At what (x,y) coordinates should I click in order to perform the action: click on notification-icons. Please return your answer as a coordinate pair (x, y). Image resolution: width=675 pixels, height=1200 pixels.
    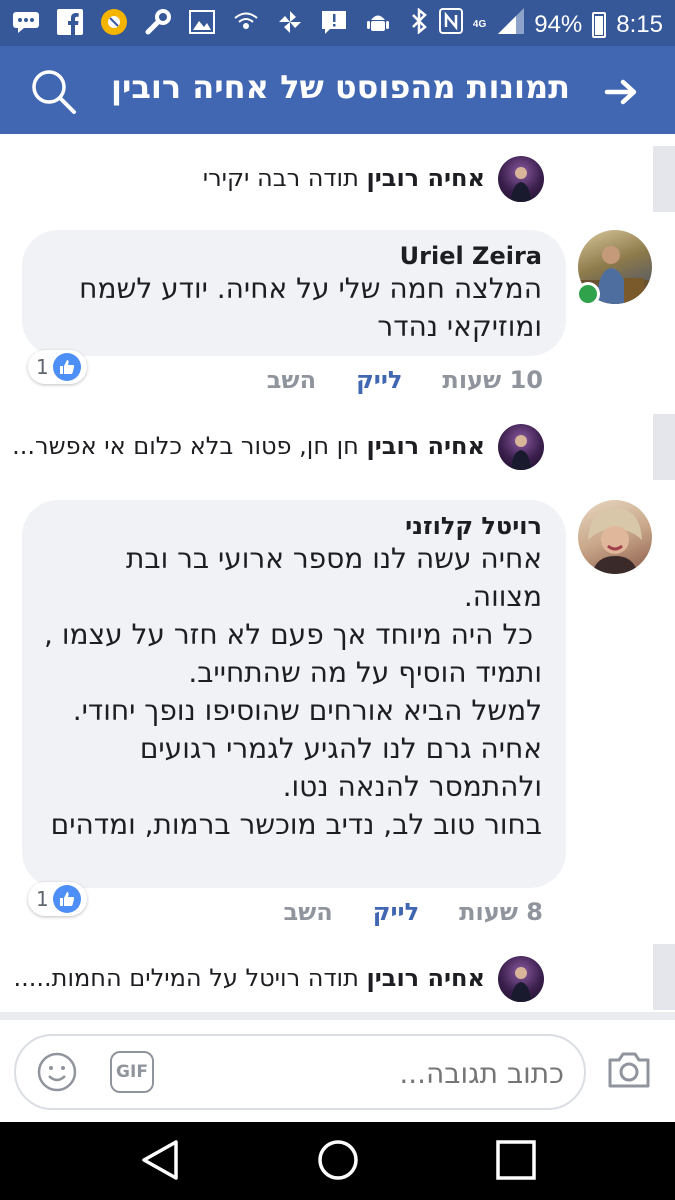
    Looking at the image, I should click on (202, 22).